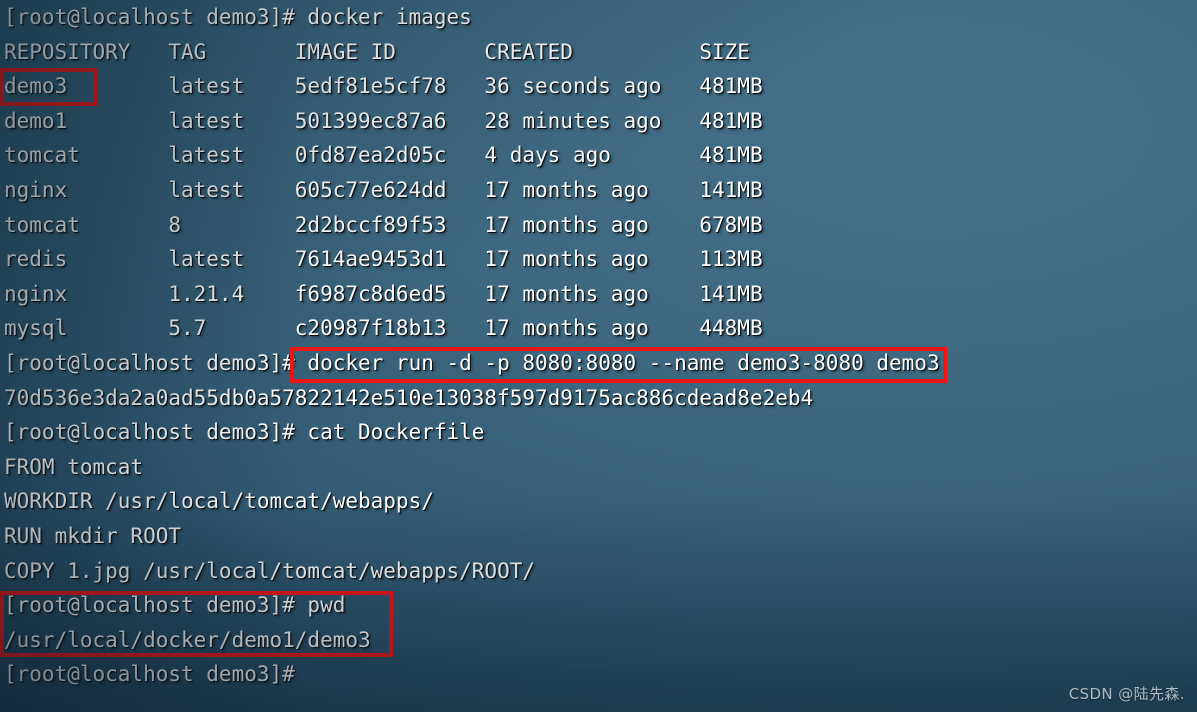 Image resolution: width=1197 pixels, height=712 pixels. I want to click on dockerfile-line-from: FROM tomcat, so click(74, 466).